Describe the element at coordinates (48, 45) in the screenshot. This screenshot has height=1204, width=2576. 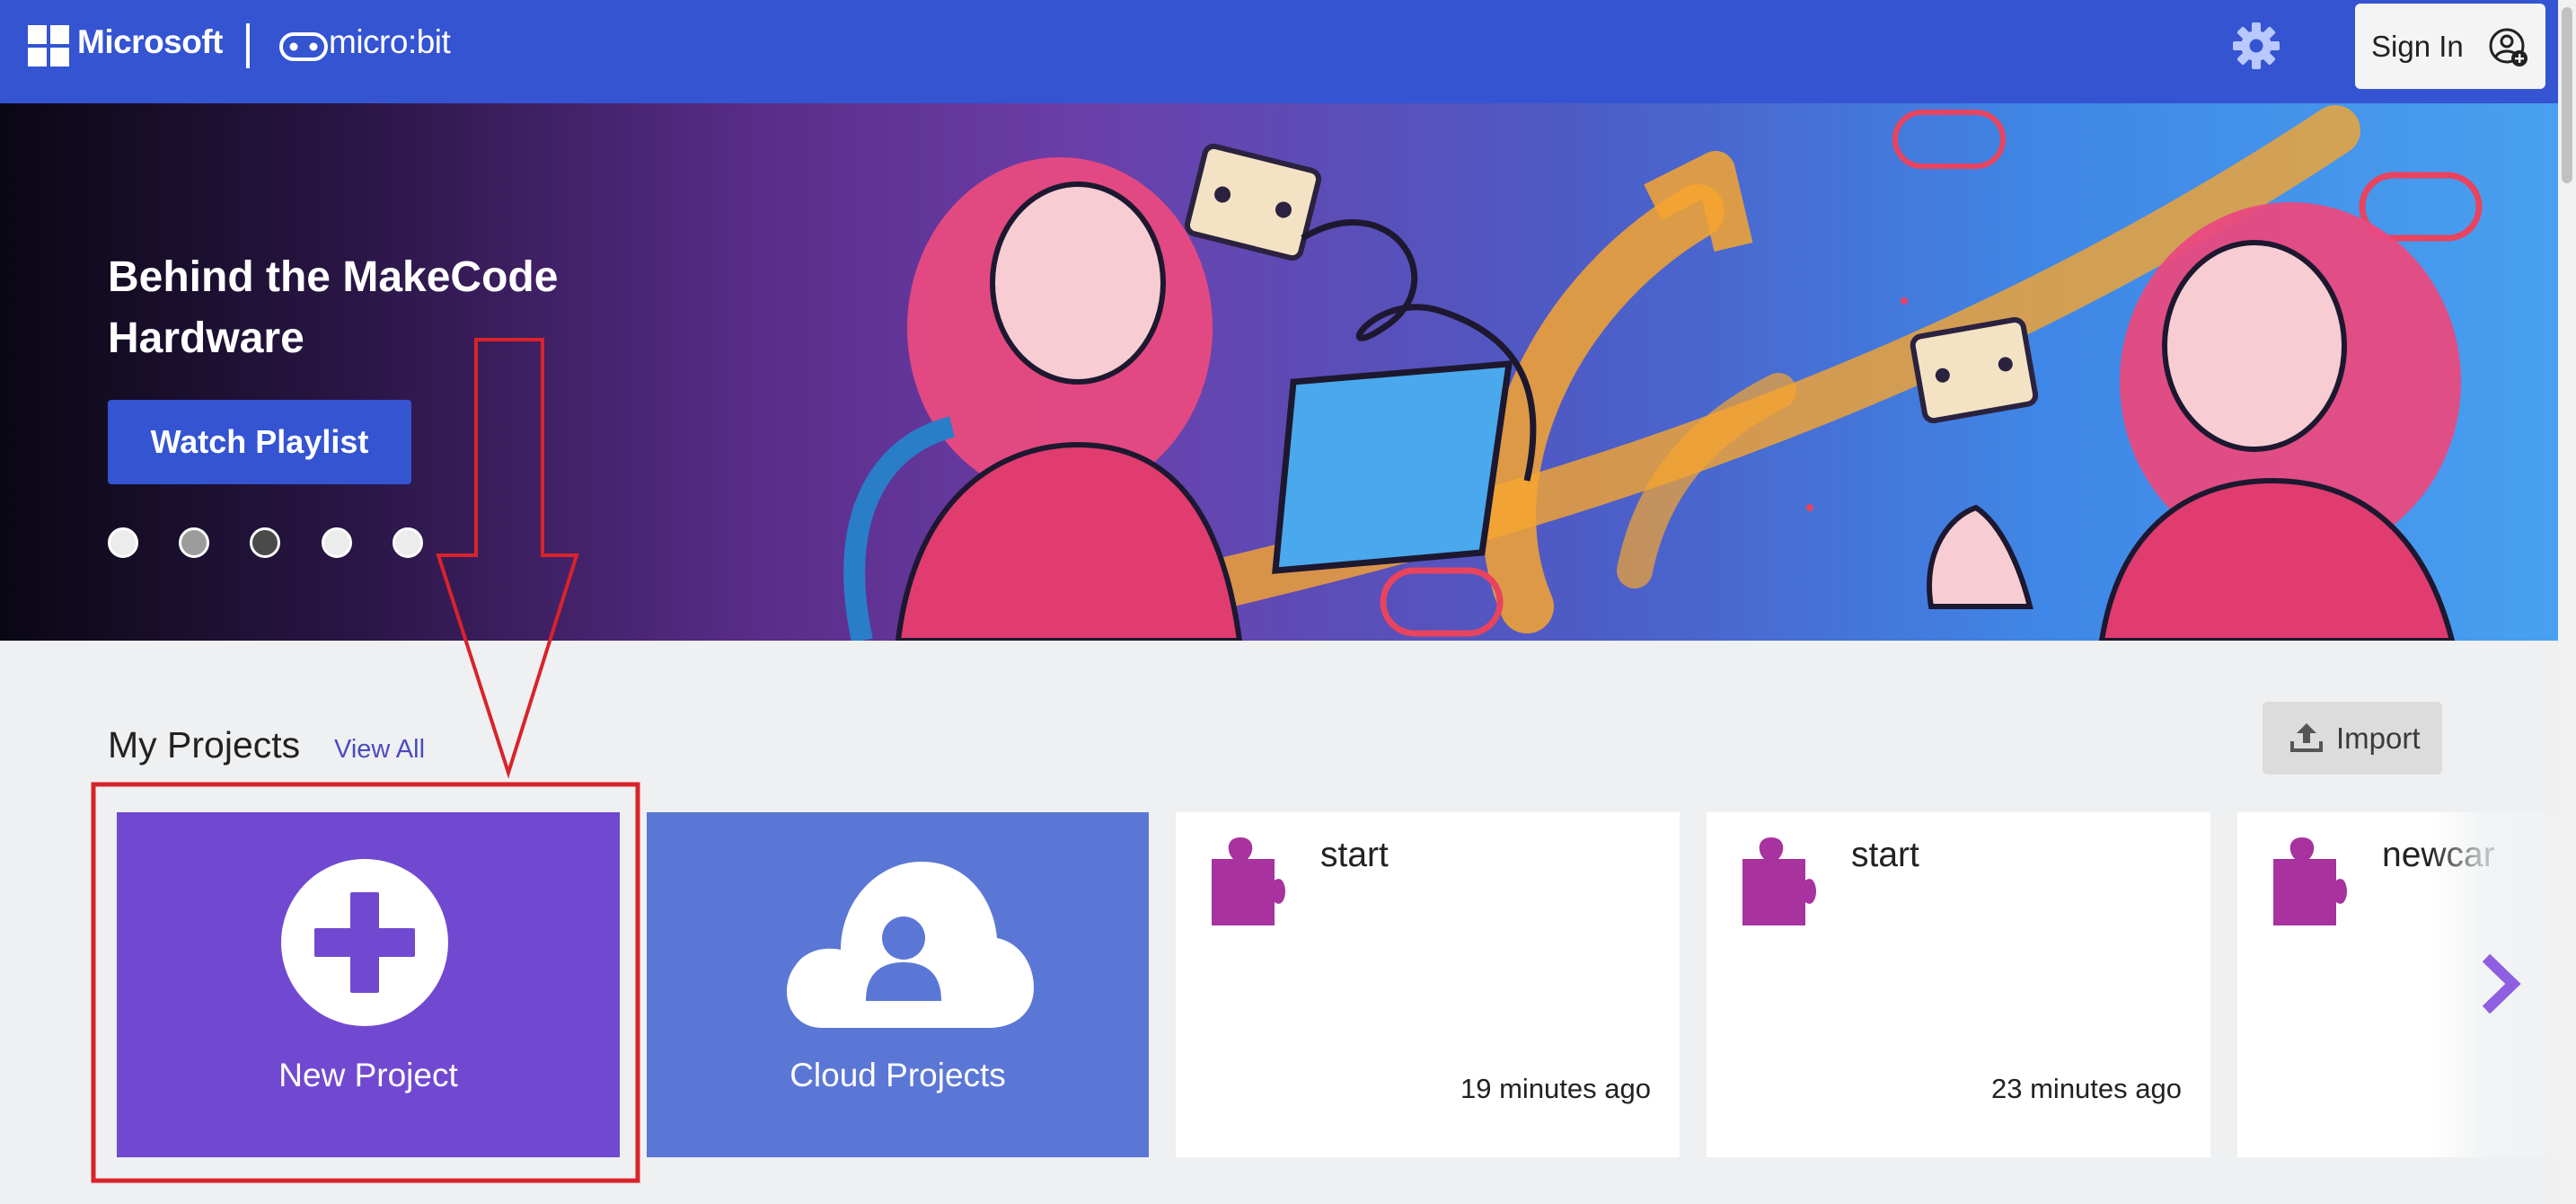
I see `microsoft-logo-icon` at that location.